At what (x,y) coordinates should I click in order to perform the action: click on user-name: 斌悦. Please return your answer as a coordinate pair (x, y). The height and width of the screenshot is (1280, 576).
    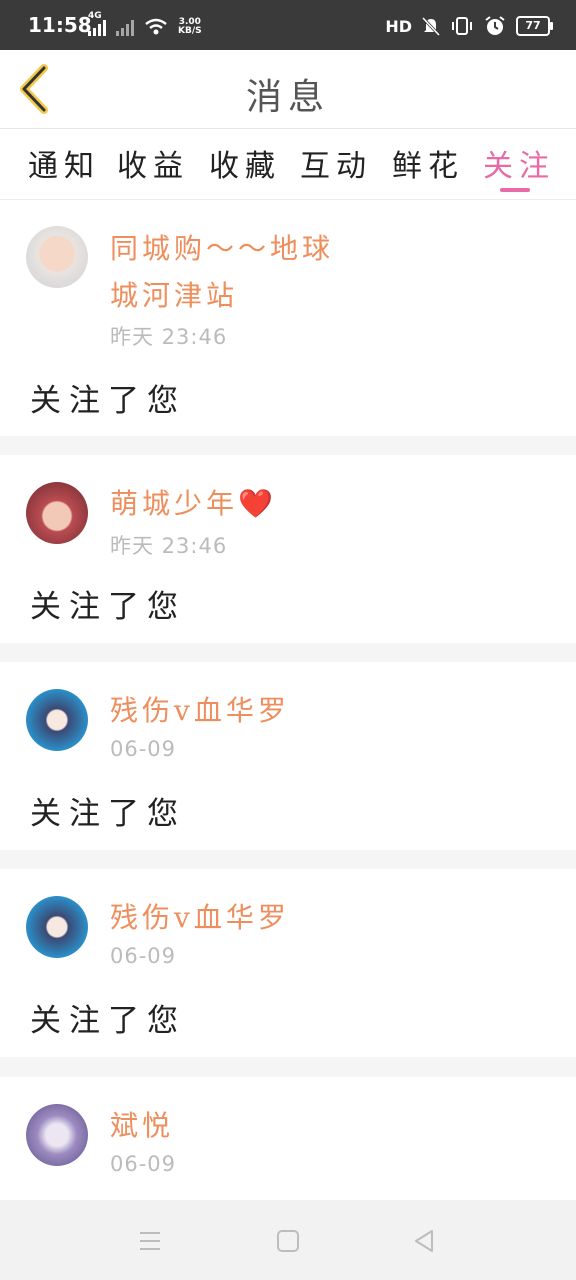
    Looking at the image, I should click on (235, 1125).